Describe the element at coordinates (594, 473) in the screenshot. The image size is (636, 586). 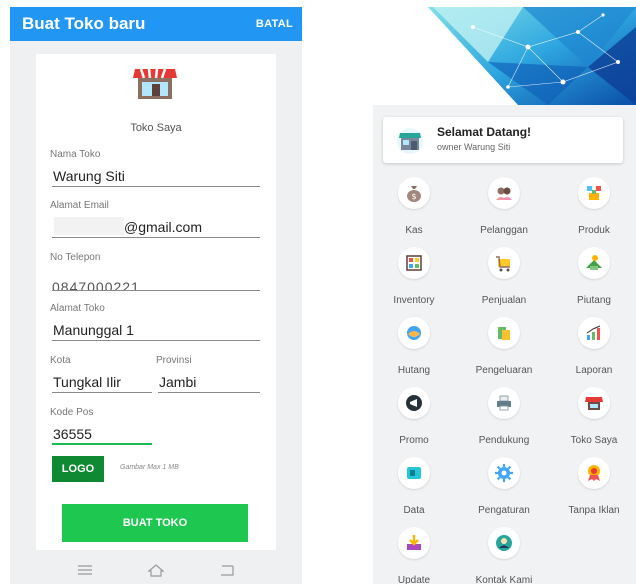
I see `badge-icon` at that location.